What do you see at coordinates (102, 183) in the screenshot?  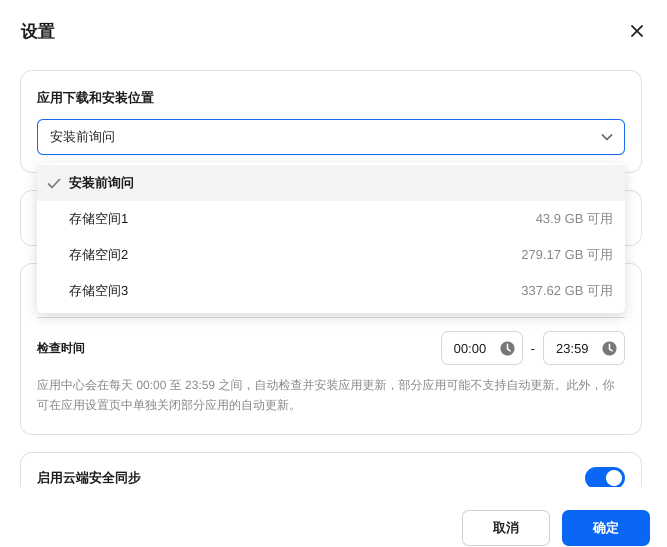 I see `option-label: 安装前询问` at bounding box center [102, 183].